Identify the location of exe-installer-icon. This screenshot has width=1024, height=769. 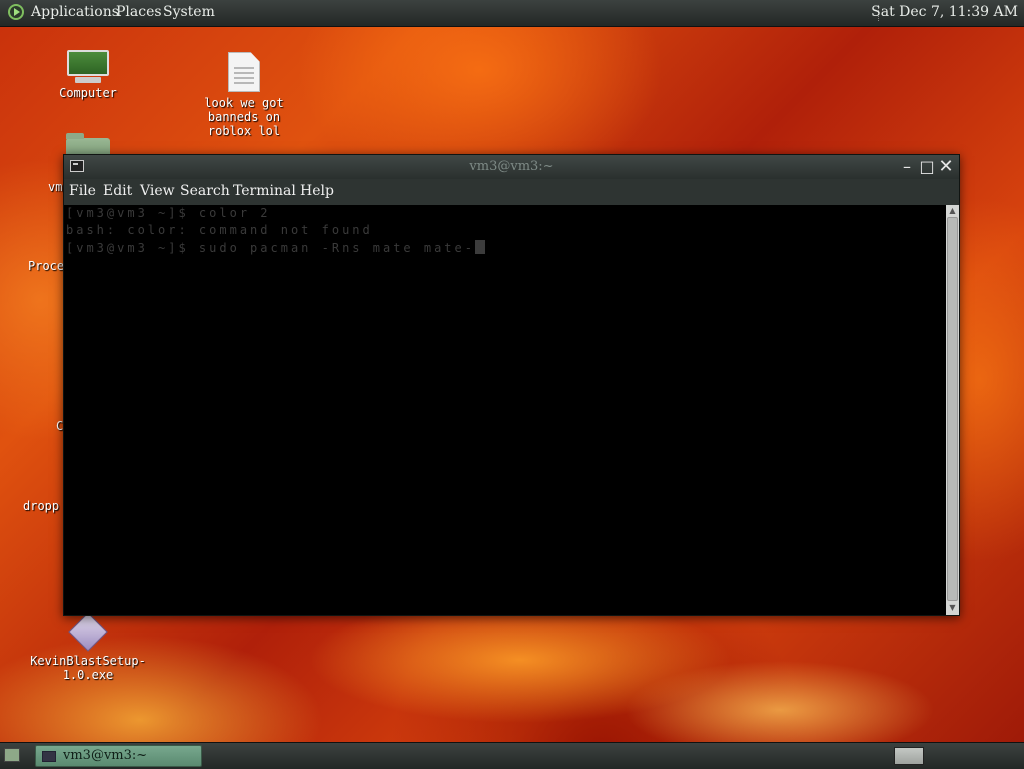
(88, 632).